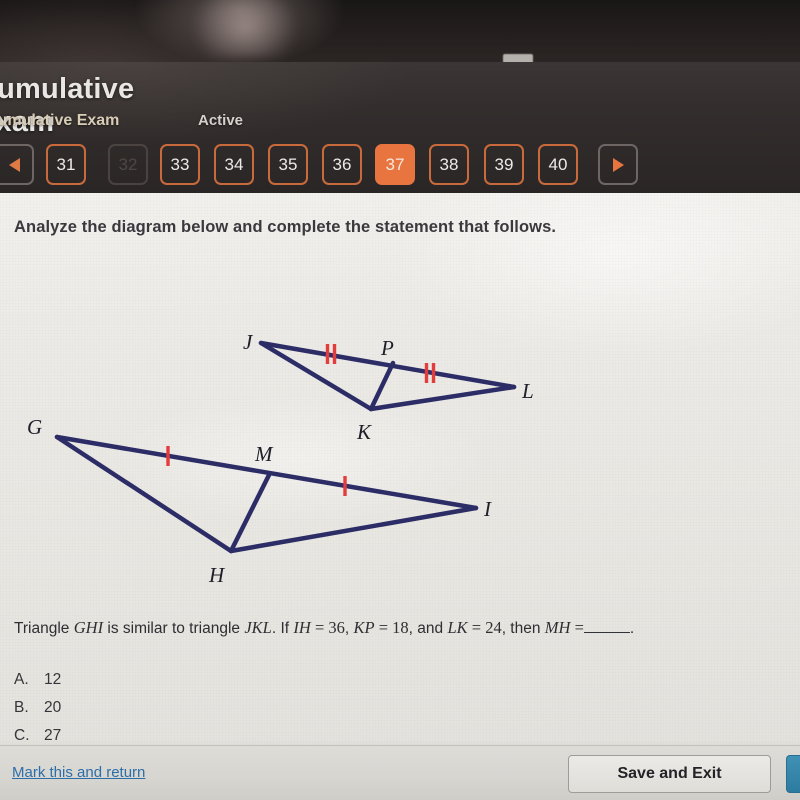  Describe the element at coordinates (400, 32) in the screenshot. I see `photo-top-strip` at that location.